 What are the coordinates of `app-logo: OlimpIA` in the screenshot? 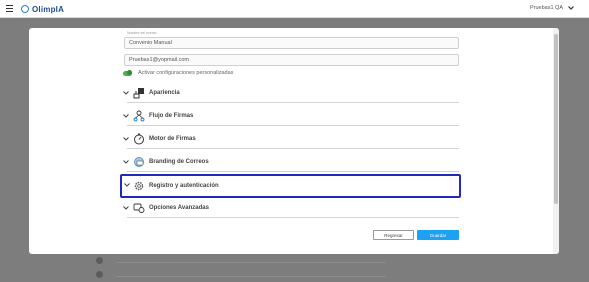 It's located at (42, 9).